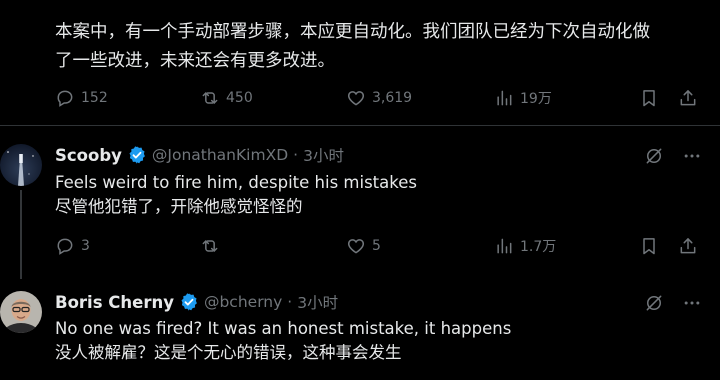 This screenshot has width=720, height=380. I want to click on reply-header: Boris Cherny @bcherny · 3小时, so click(196, 302).